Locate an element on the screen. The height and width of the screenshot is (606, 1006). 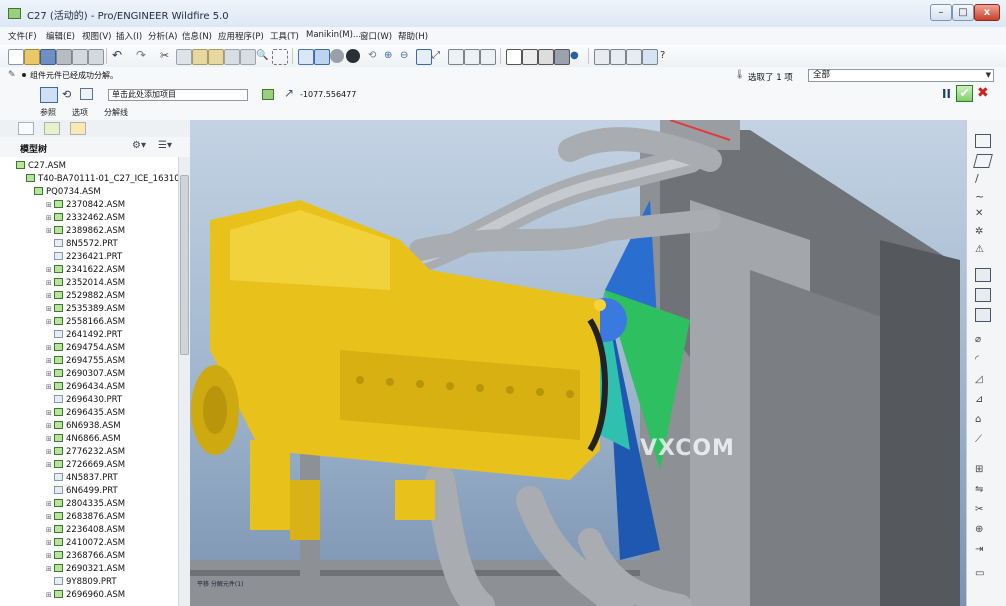
datum-surface-tool-icon is located at coordinates (983, 161).